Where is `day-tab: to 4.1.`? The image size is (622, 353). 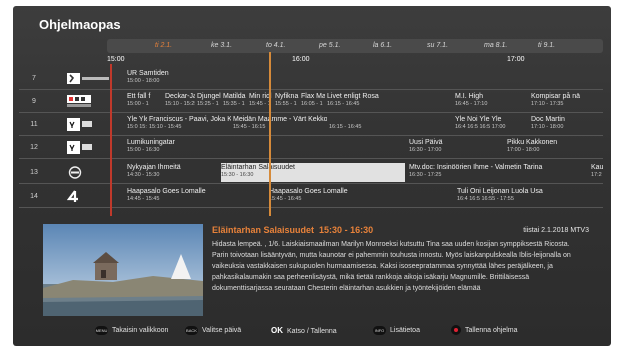 day-tab: to 4.1. is located at coordinates (275, 46).